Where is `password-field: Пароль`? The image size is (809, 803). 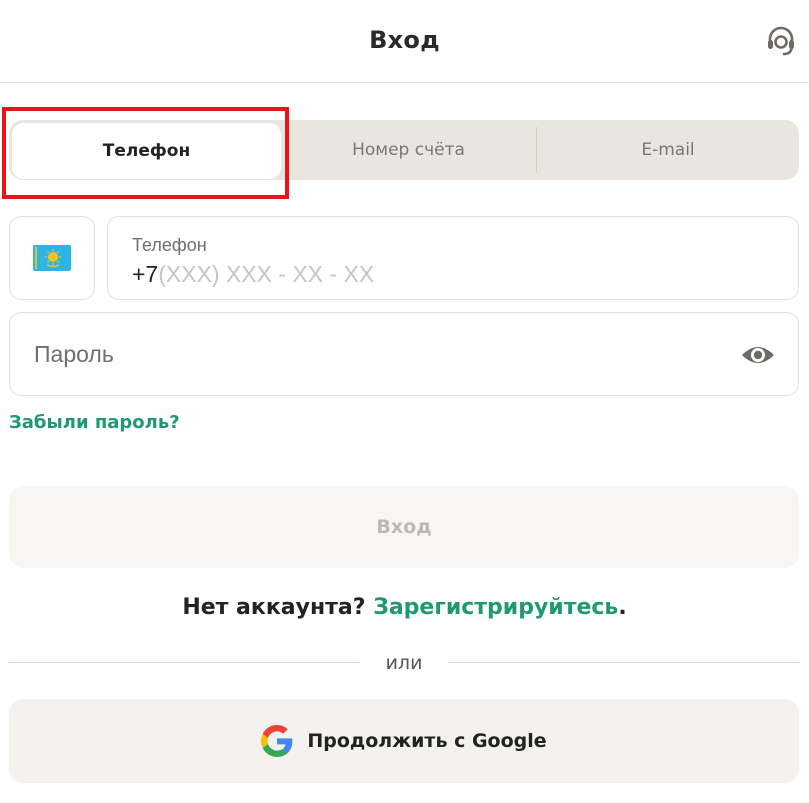 password-field: Пароль is located at coordinates (404, 354).